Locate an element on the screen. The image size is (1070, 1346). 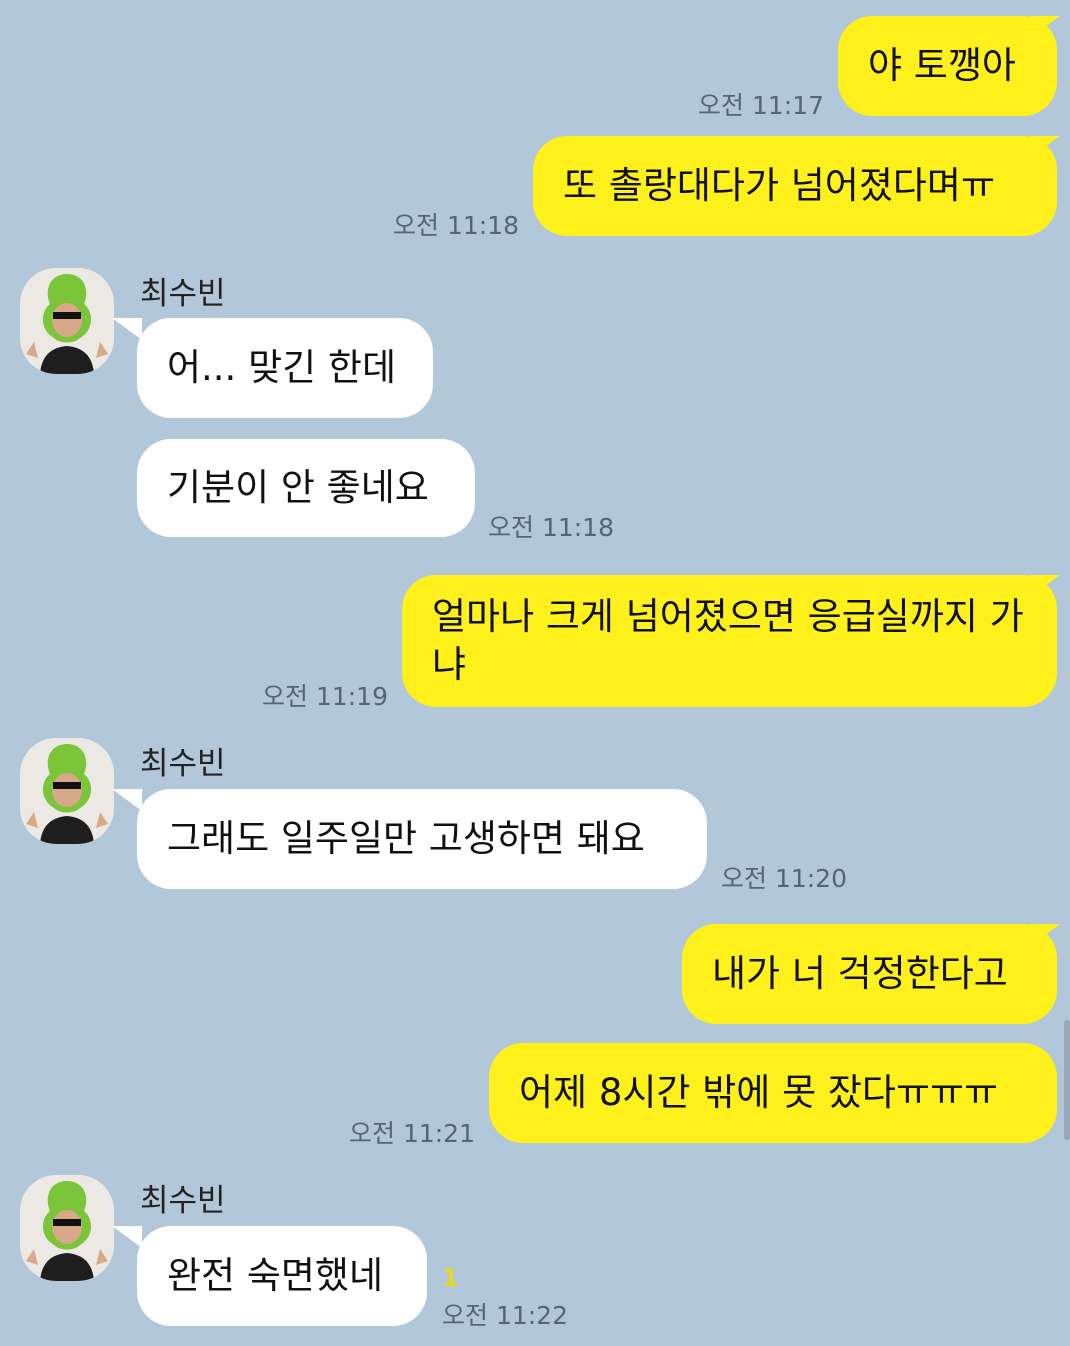
their-message-bubble: 완전 숙면했네 is located at coordinates (282, 1276).